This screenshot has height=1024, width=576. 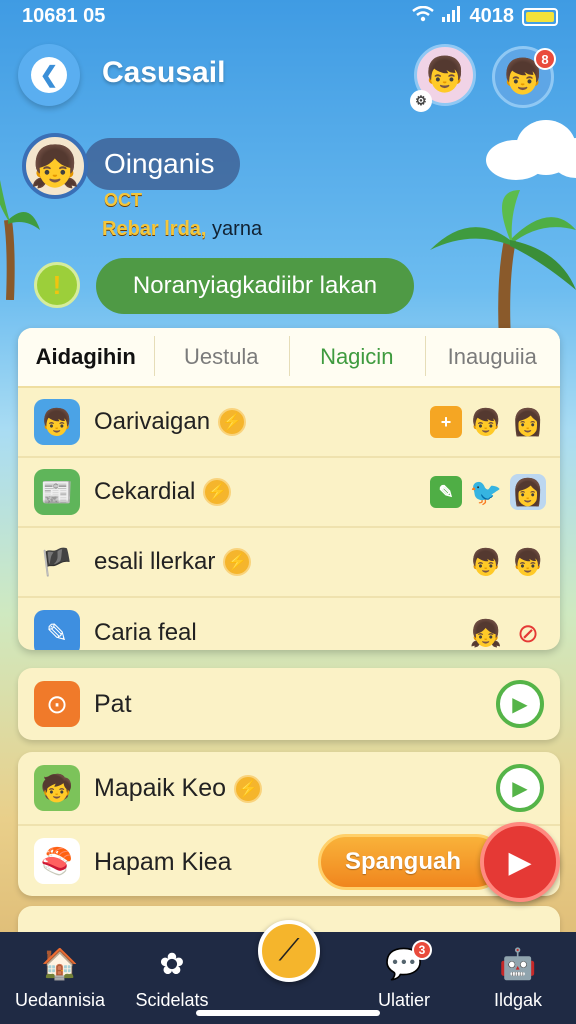 I want to click on back-button: ❮, so click(x=49, y=75).